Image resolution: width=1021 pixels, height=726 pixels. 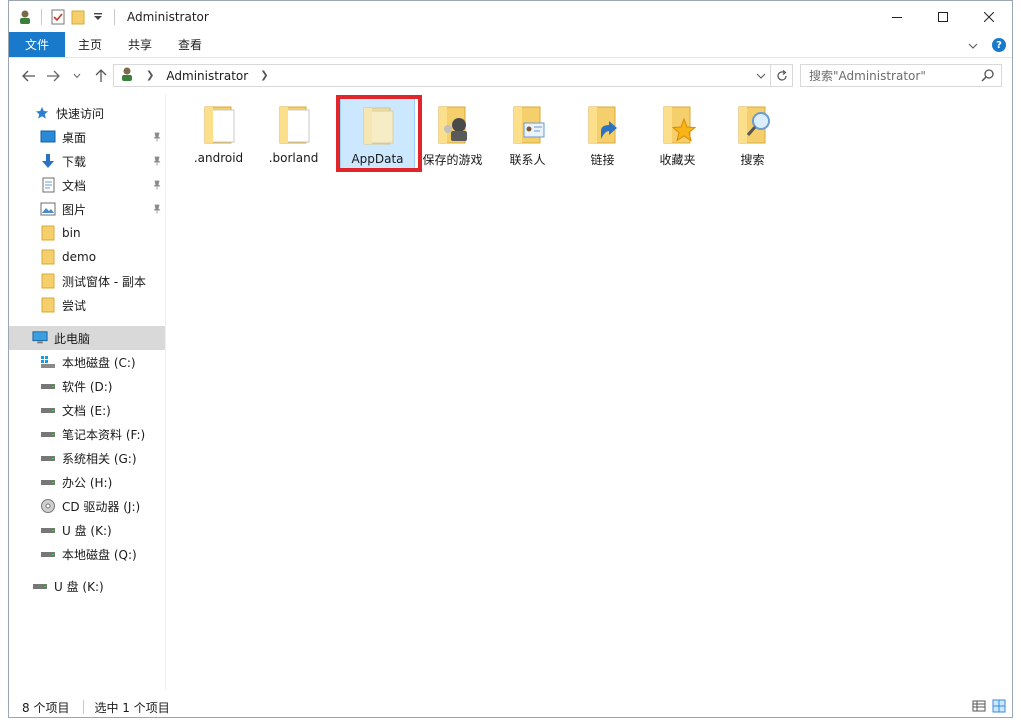 I want to click on folder-item-saved-games: 保存的游戏, so click(x=452, y=134).